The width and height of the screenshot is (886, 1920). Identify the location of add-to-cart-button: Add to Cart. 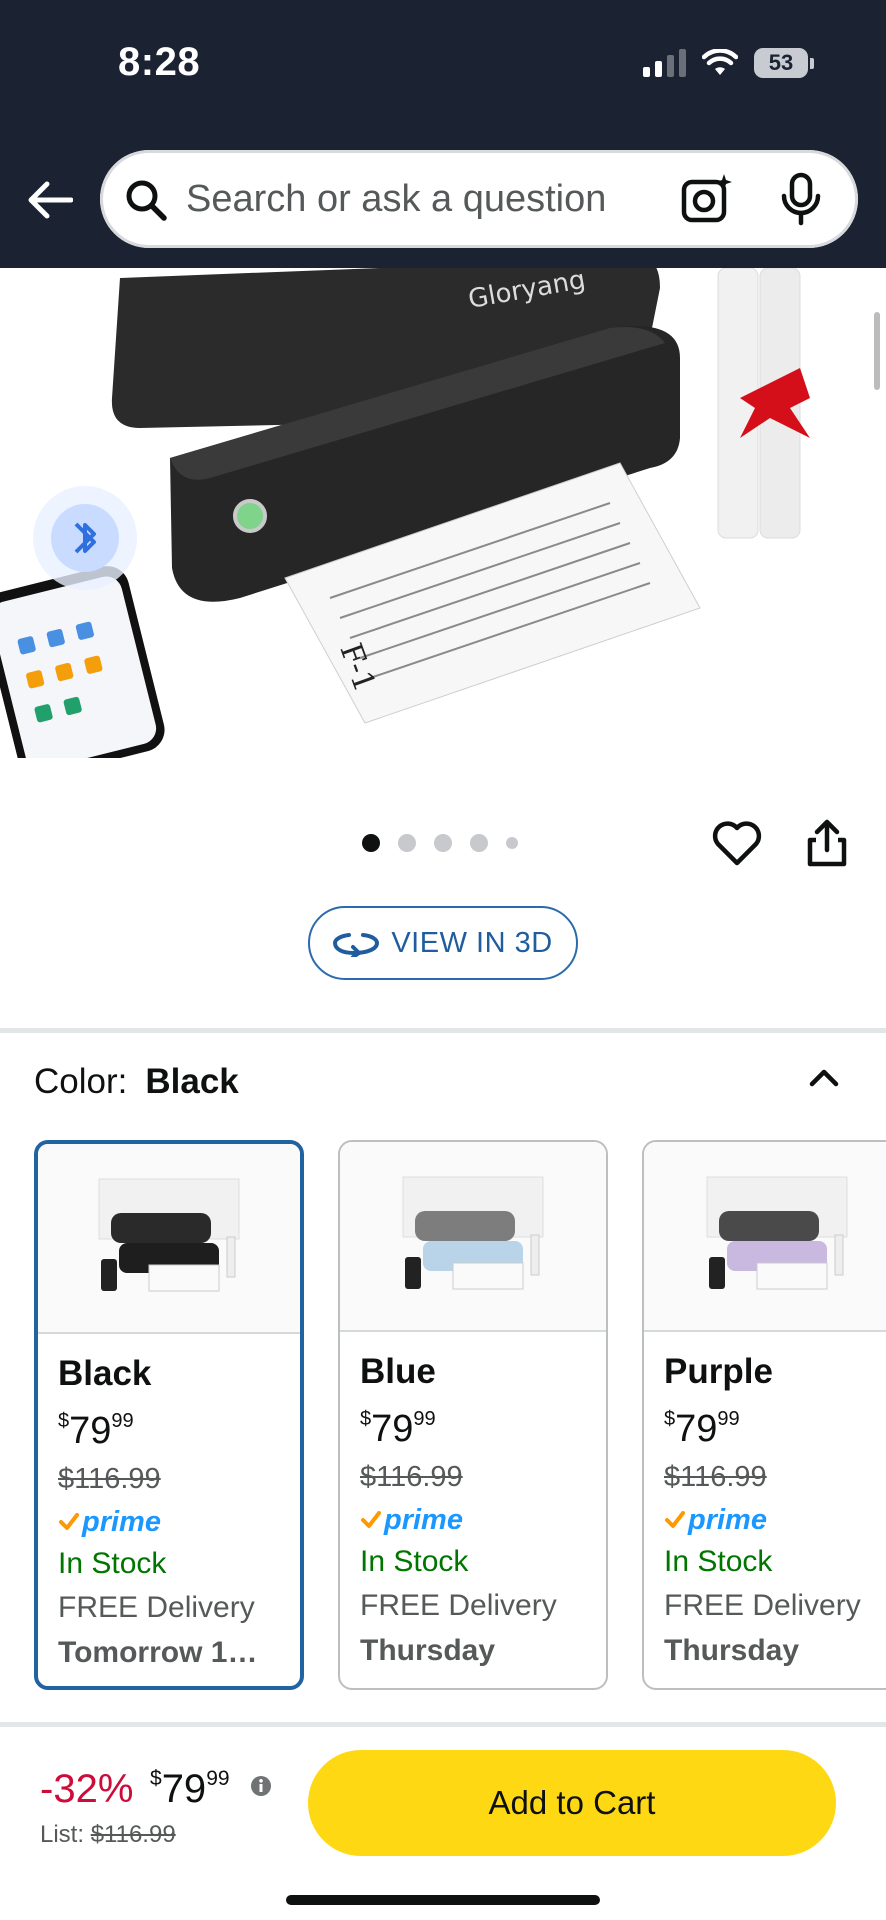
(572, 1803).